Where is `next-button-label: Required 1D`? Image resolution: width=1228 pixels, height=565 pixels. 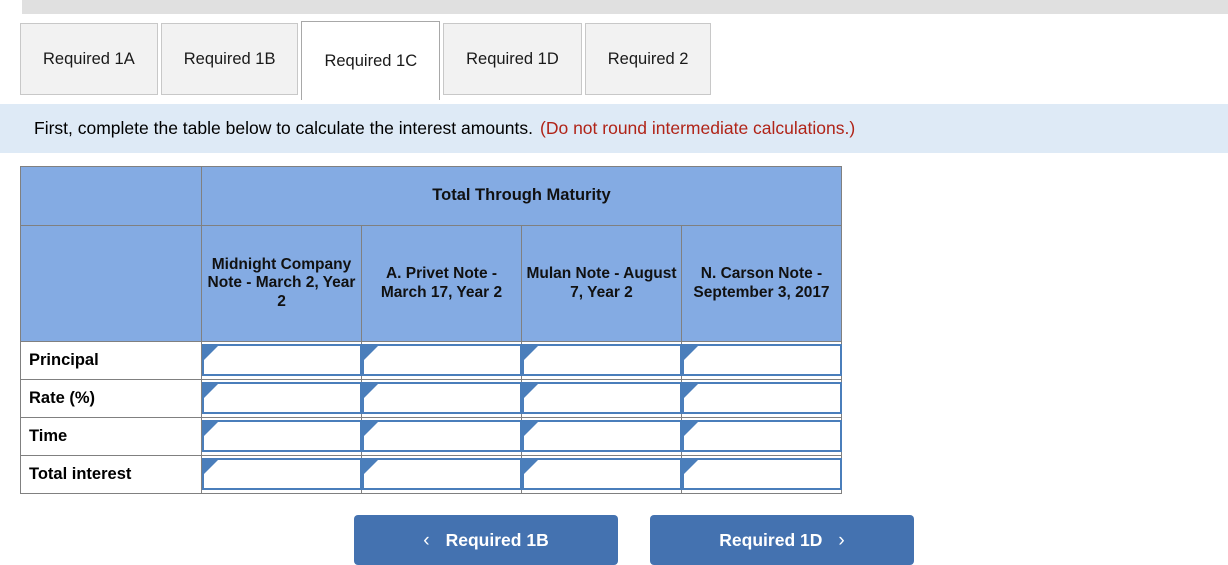 next-button-label: Required 1D is located at coordinates (771, 539).